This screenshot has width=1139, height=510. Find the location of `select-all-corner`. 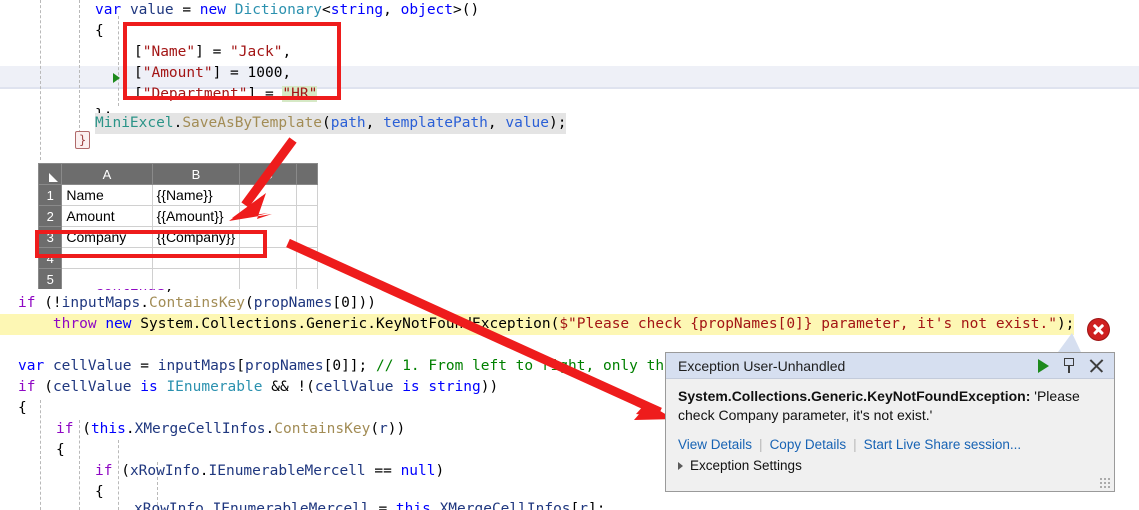

select-all-corner is located at coordinates (50, 174).